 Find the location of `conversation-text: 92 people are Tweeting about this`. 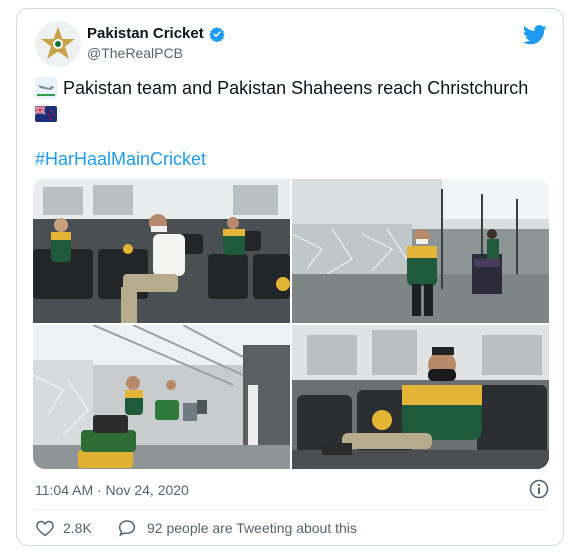

conversation-text: 92 people are Tweeting about this is located at coordinates (252, 528).